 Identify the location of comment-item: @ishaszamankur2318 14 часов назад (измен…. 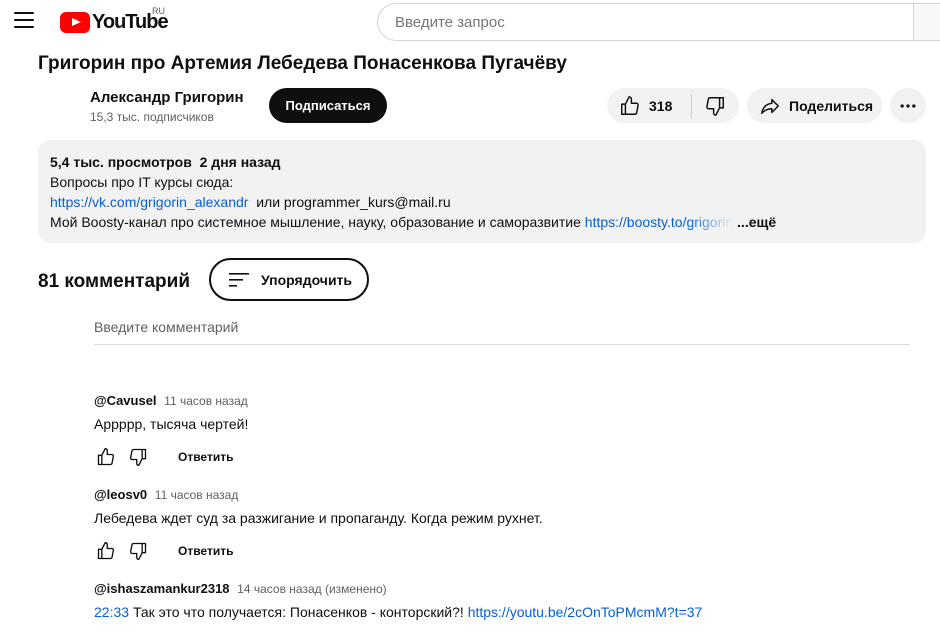
(504, 600).